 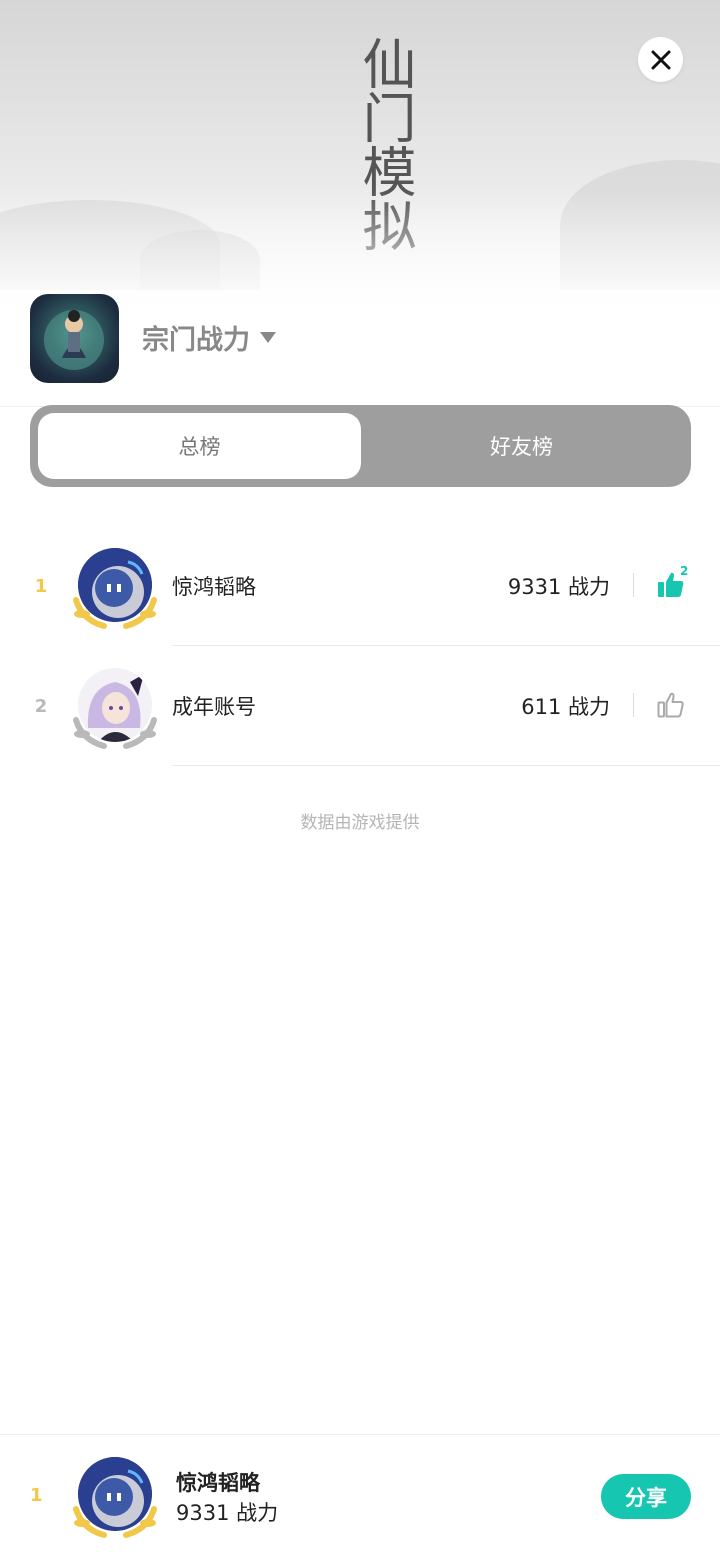 What do you see at coordinates (227, 1513) in the screenshot?
I see `my-score: 9331 战力` at bounding box center [227, 1513].